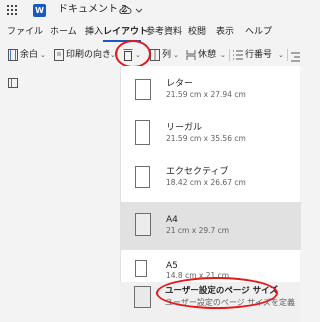 This screenshot has width=320, height=322. I want to click on size-option-a4: A4 21 cm x 29.7 cm, so click(211, 226).